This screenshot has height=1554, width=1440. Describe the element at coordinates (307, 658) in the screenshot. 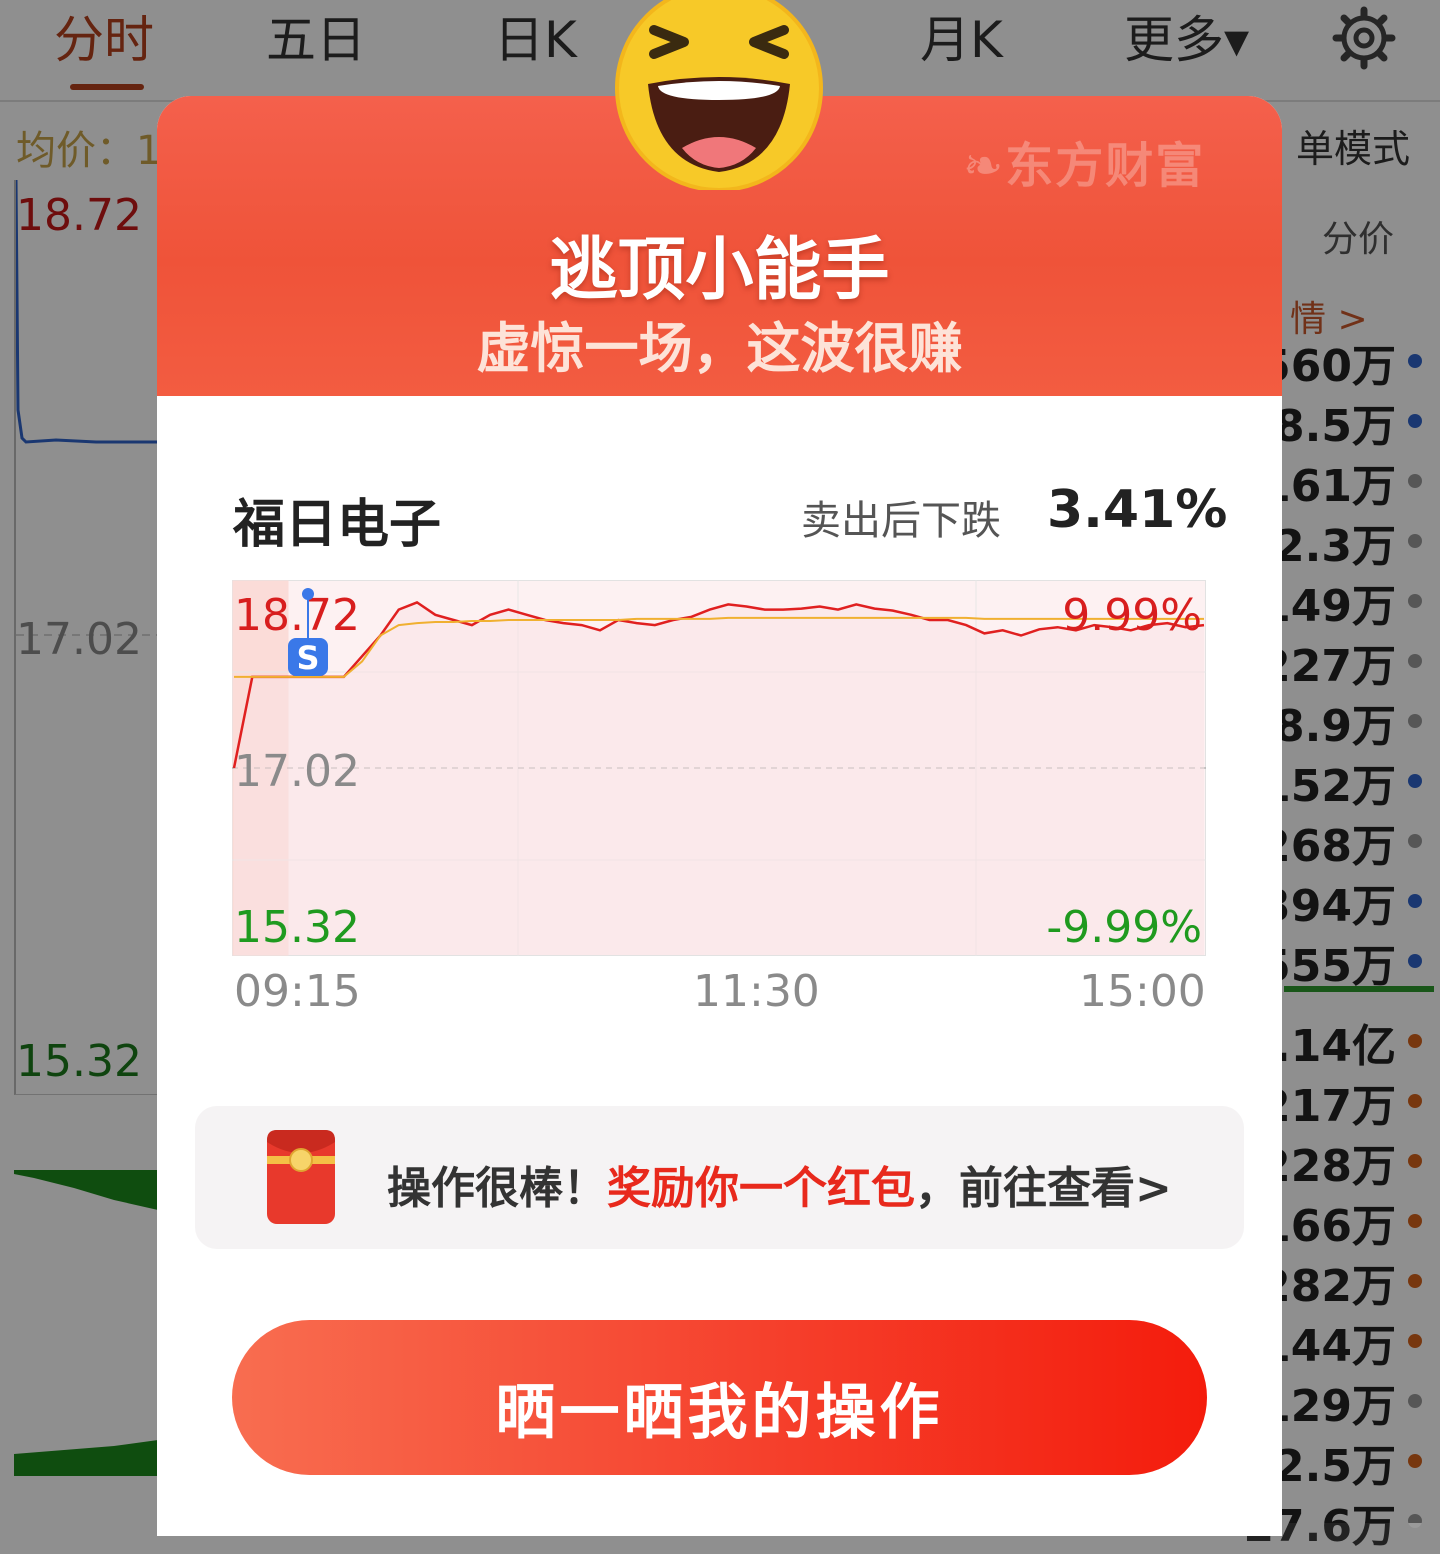

I see `sell-marker-label: S` at that location.